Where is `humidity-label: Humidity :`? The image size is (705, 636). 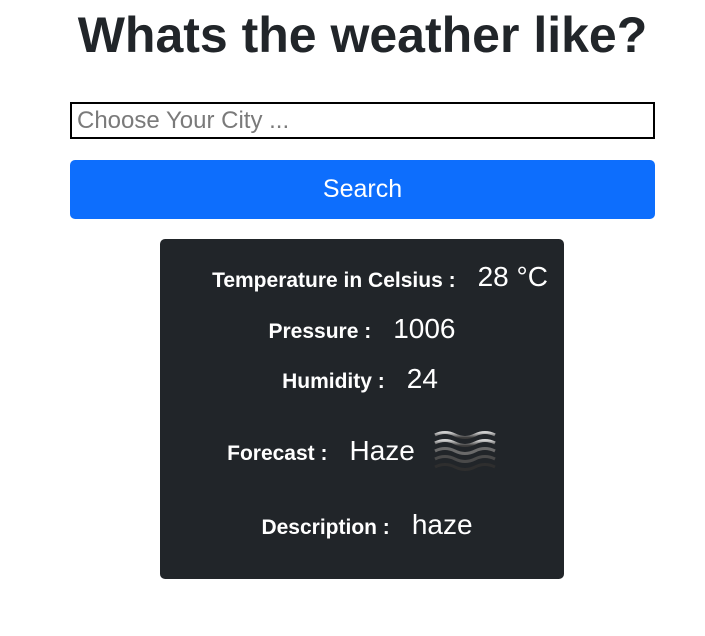 humidity-label: Humidity : is located at coordinates (333, 381).